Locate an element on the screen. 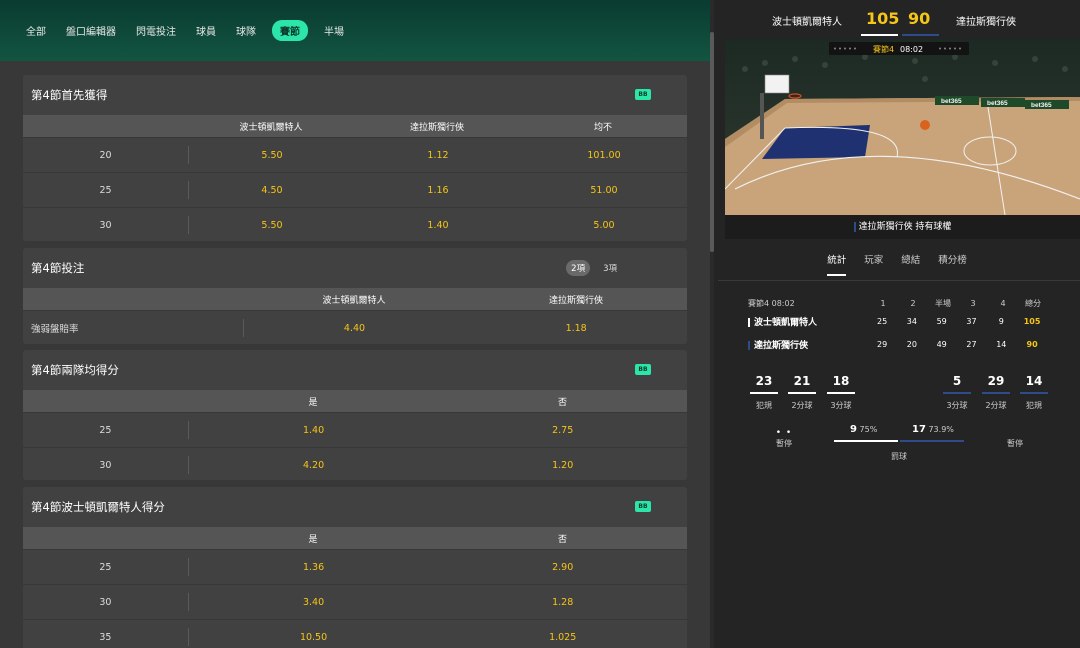  away-score: 90 is located at coordinates (919, 18).